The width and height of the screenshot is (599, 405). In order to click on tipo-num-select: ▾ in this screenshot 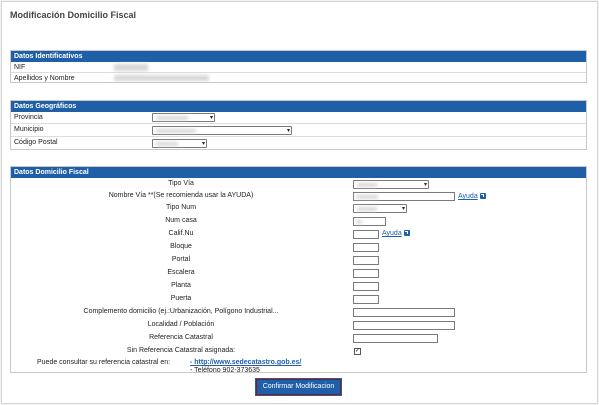, I will do `click(380, 208)`.